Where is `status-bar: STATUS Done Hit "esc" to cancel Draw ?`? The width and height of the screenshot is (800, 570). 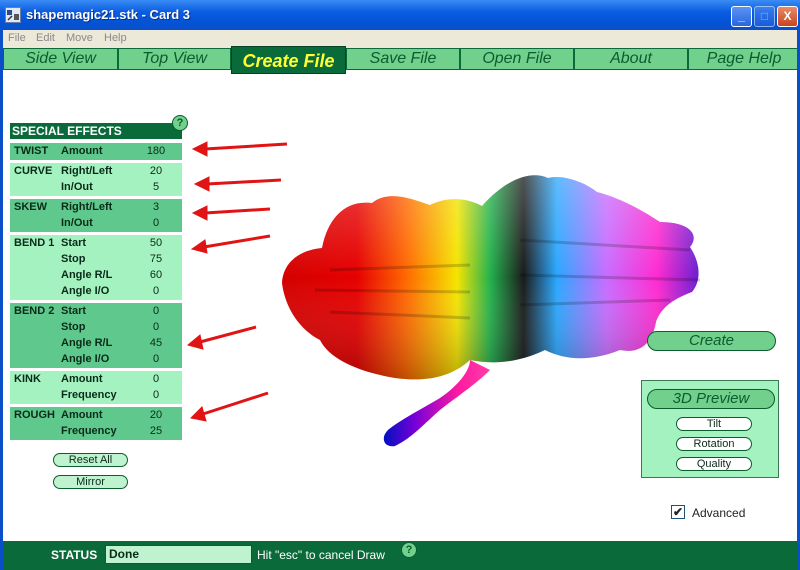
status-bar: STATUS Done Hit "esc" to cancel Draw ? is located at coordinates (401, 555).